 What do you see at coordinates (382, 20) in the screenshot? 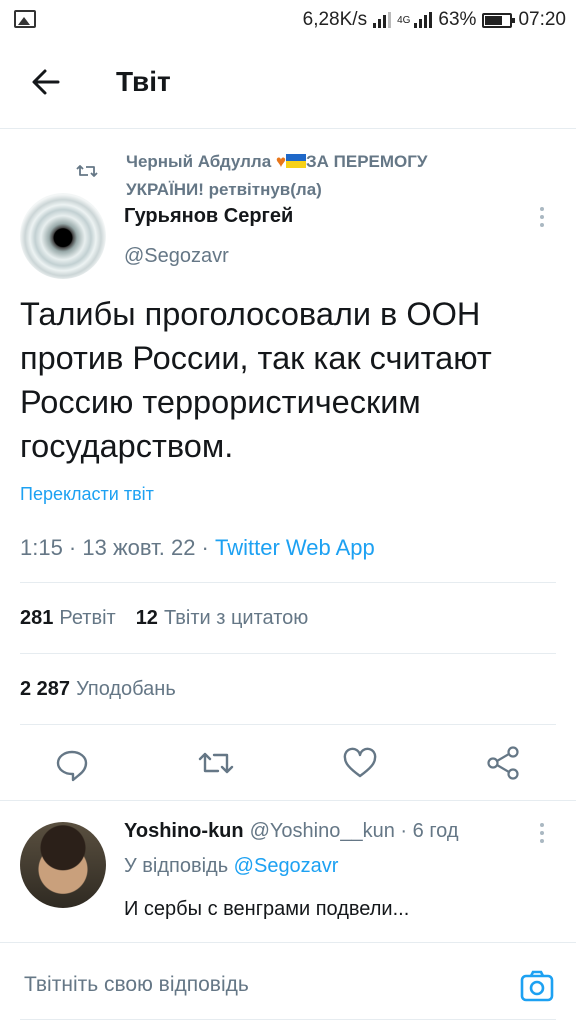
I see `signal-icon` at bounding box center [382, 20].